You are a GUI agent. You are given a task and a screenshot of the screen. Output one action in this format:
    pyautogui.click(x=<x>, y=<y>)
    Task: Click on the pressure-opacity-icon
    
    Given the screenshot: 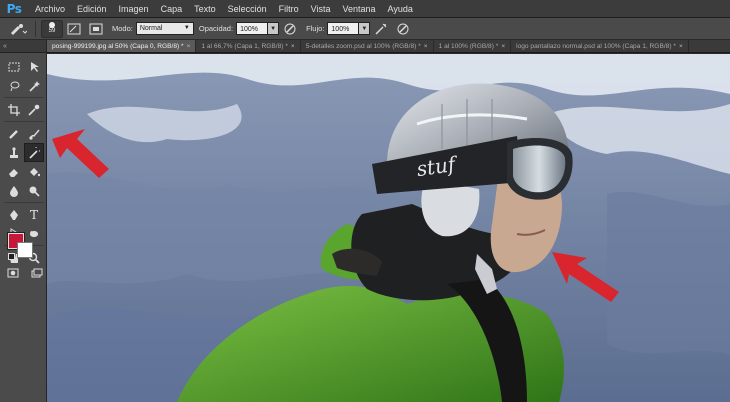 What is the action you would take?
    pyautogui.click(x=290, y=29)
    